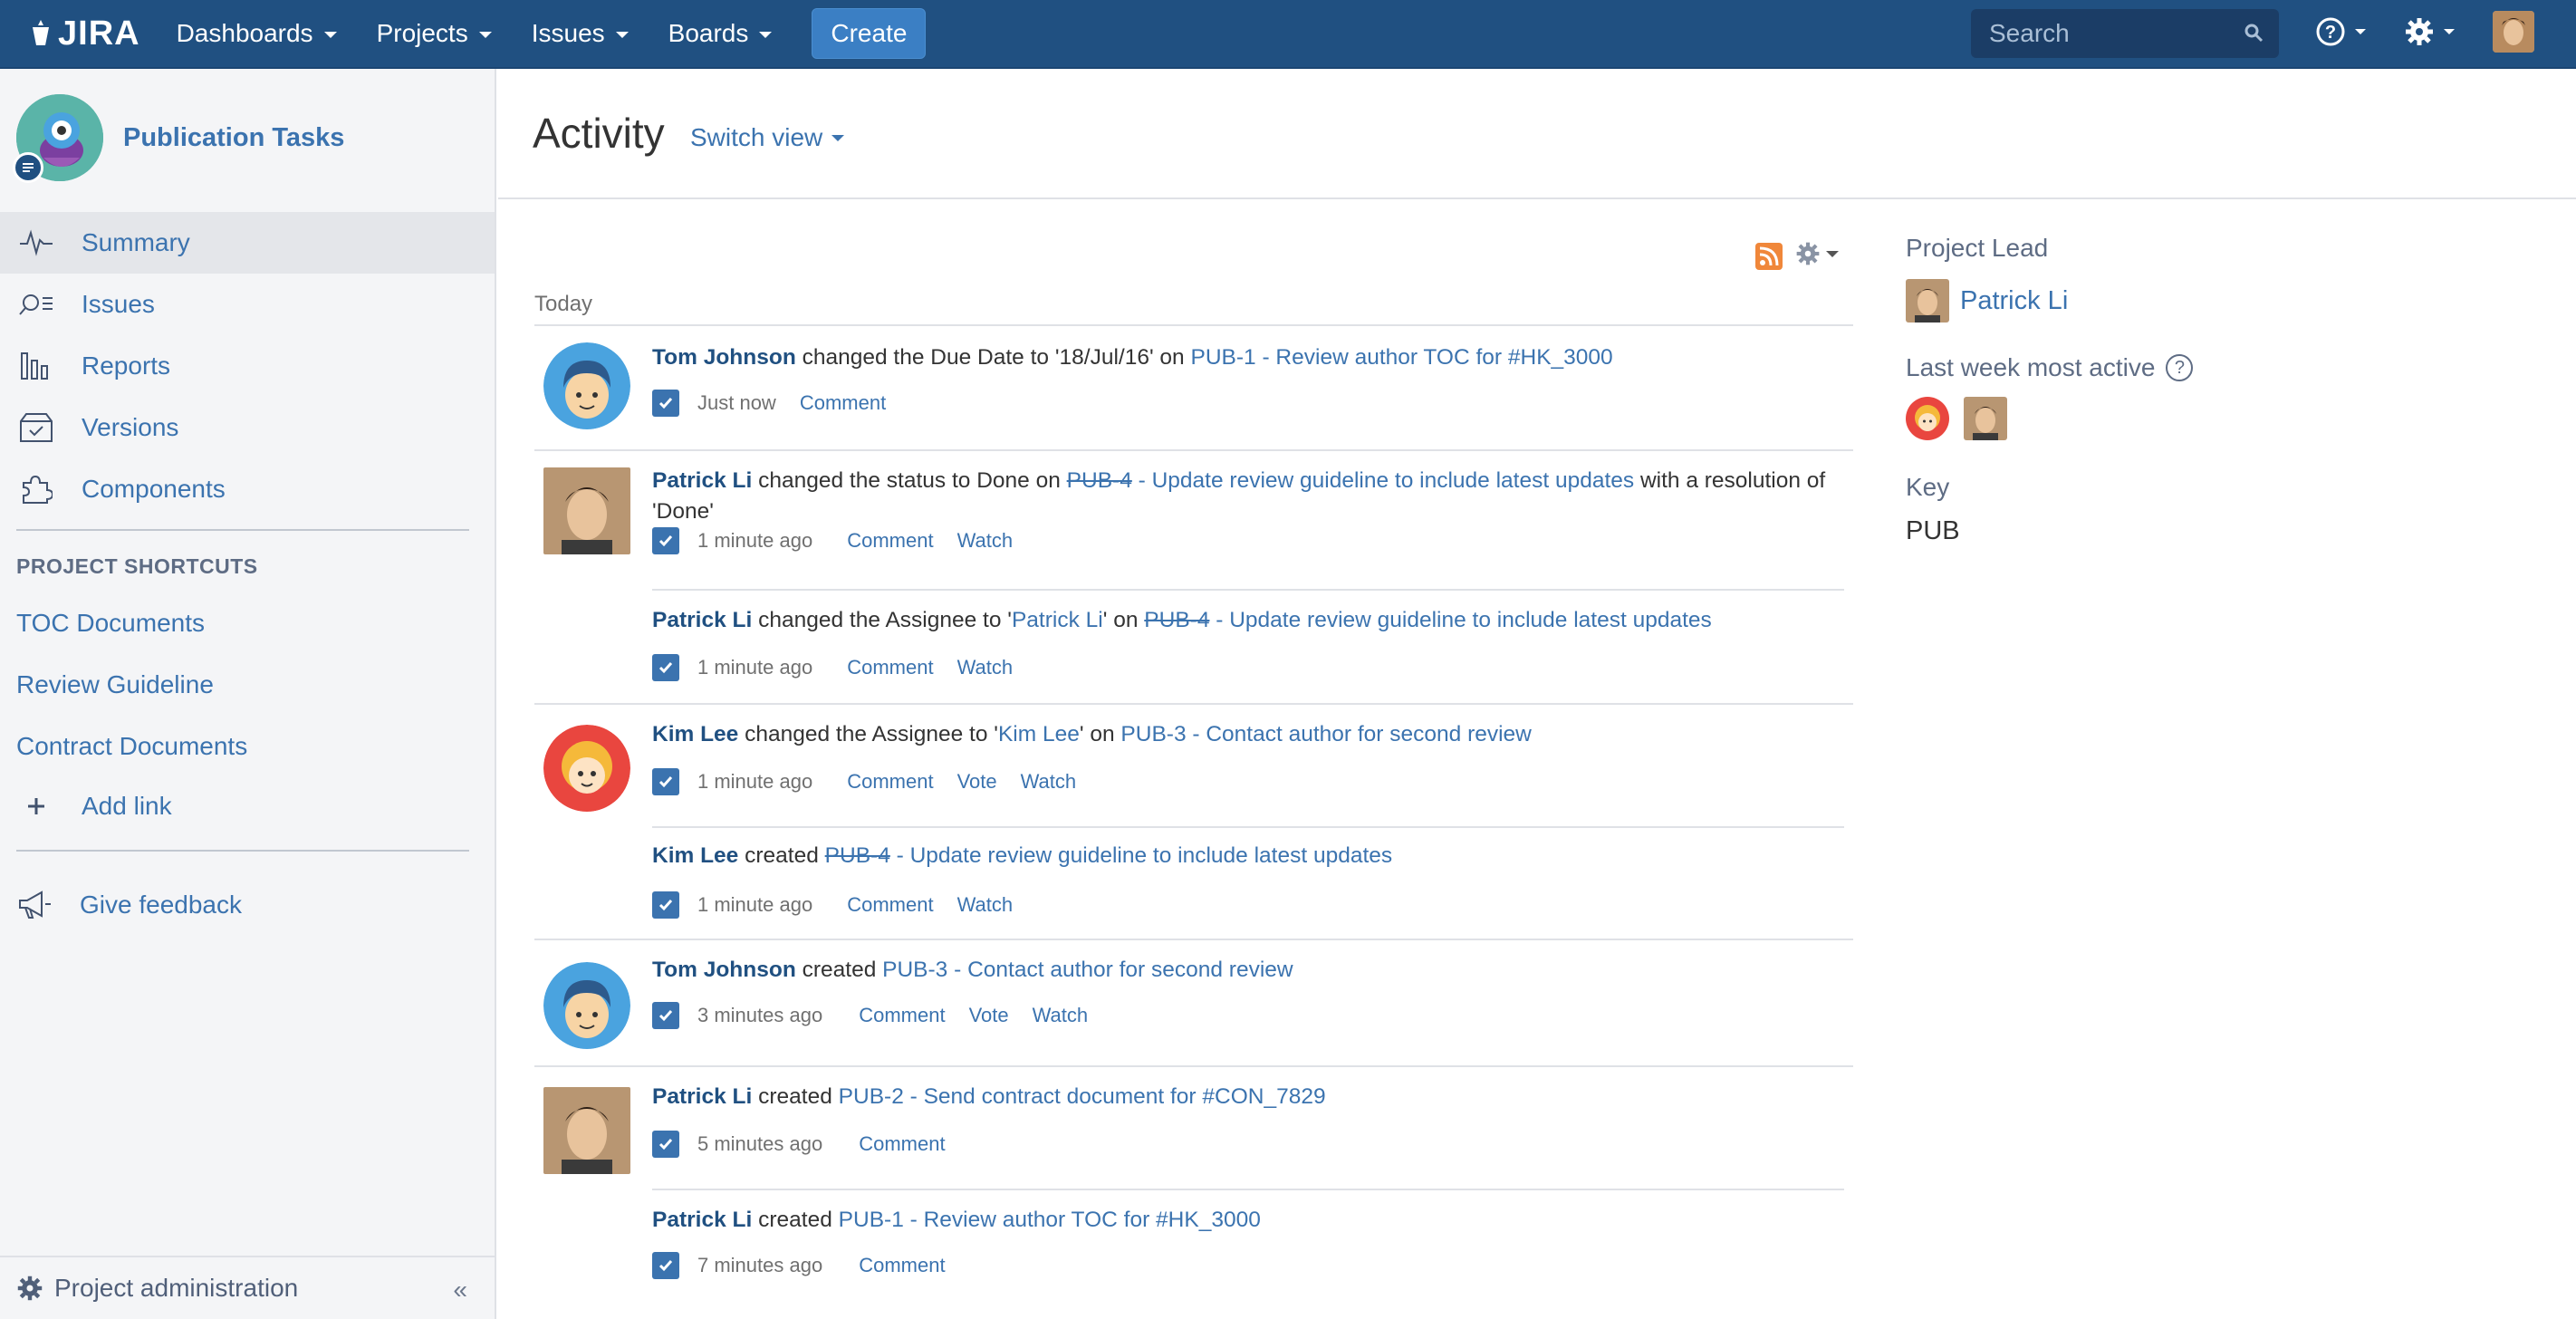  I want to click on jira-logo: JIRA, so click(83, 34).